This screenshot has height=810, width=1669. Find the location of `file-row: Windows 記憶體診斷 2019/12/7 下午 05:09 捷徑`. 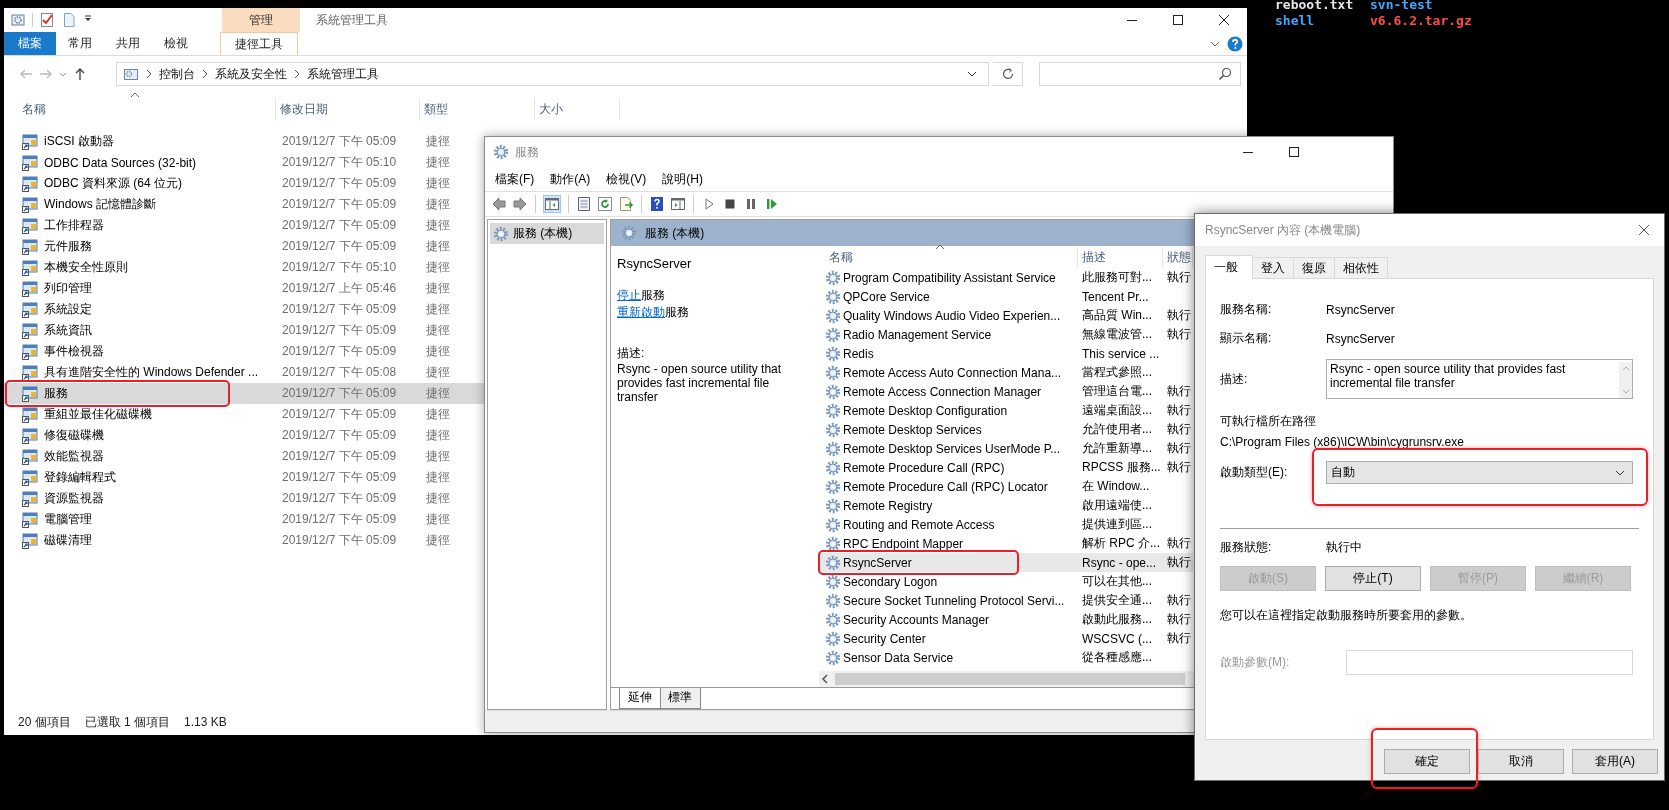

file-row: Windows 記憶體診斷 2019/12/7 下午 05:09 捷徑 is located at coordinates (244, 204).